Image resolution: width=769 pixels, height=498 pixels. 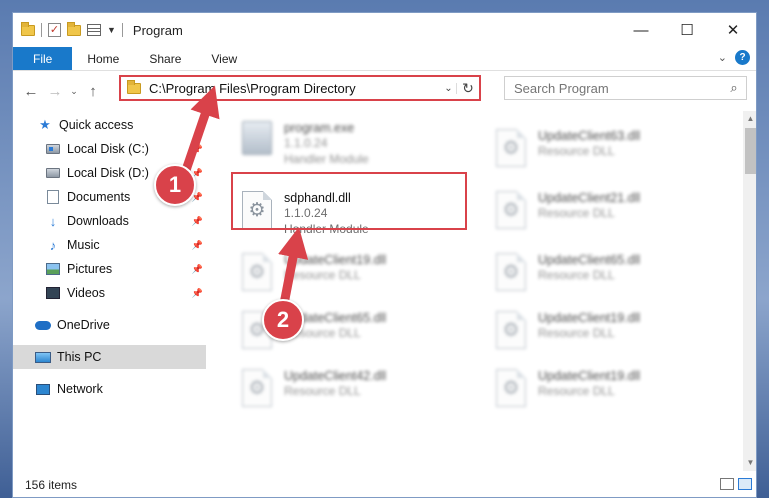 I want to click on step-badge-1: 1, so click(x=175, y=185).